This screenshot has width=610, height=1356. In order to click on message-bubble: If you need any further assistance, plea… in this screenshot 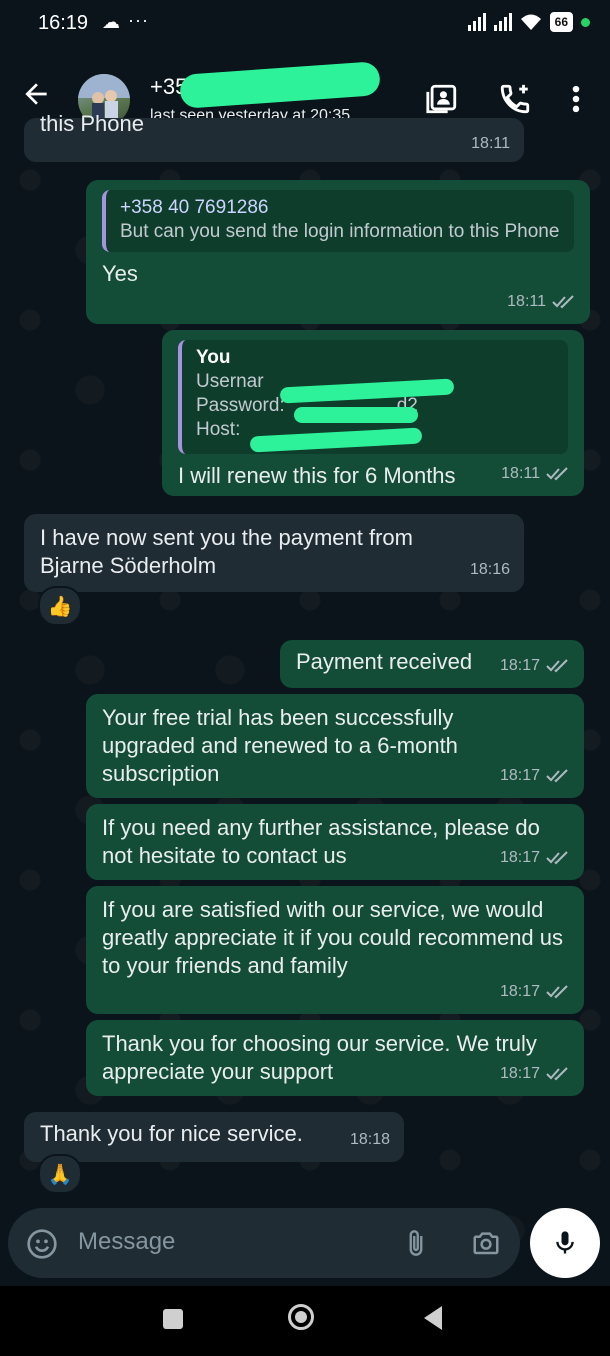, I will do `click(335, 842)`.